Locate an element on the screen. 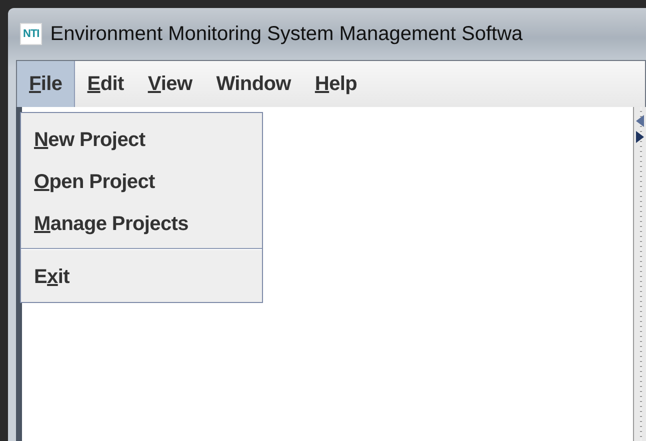 This screenshot has height=441, width=646. app-logo: NTI is located at coordinates (31, 34).